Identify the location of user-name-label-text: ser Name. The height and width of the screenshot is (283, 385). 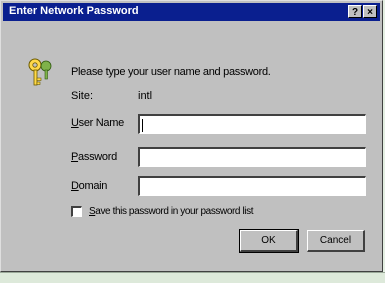
(101, 123).